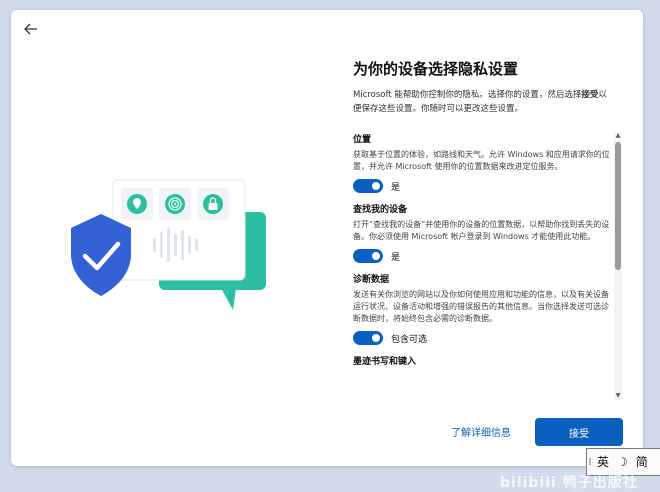 This screenshot has width=660, height=492. I want to click on page-title: 为你的设备选择隐私设置, so click(436, 69).